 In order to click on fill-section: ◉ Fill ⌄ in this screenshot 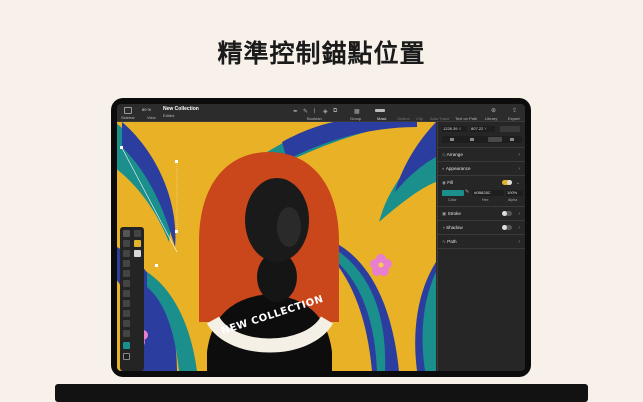, I will do `click(482, 183)`.